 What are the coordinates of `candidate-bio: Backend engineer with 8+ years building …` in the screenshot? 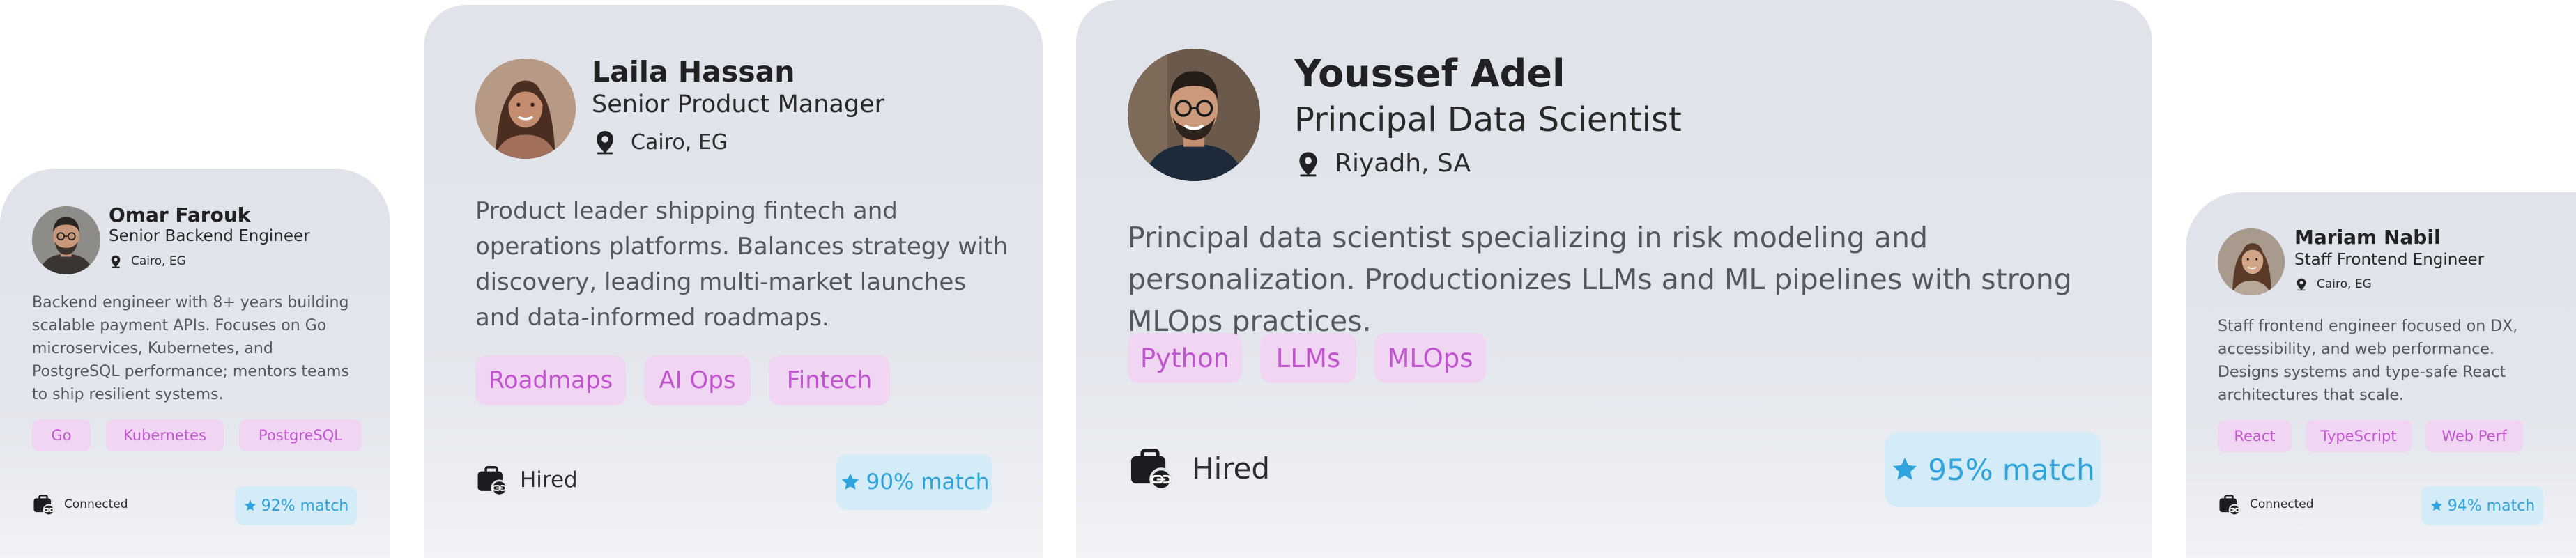 It's located at (191, 349).